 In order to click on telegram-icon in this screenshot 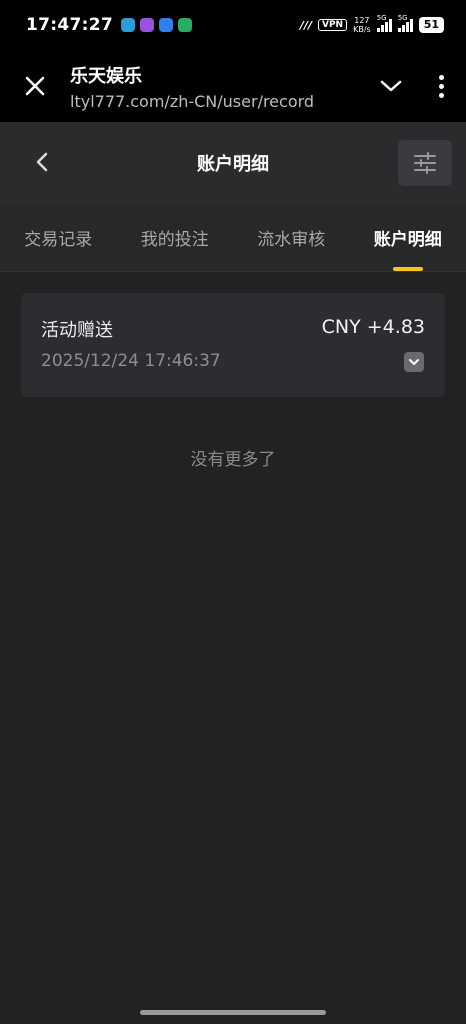, I will do `click(127, 25)`.